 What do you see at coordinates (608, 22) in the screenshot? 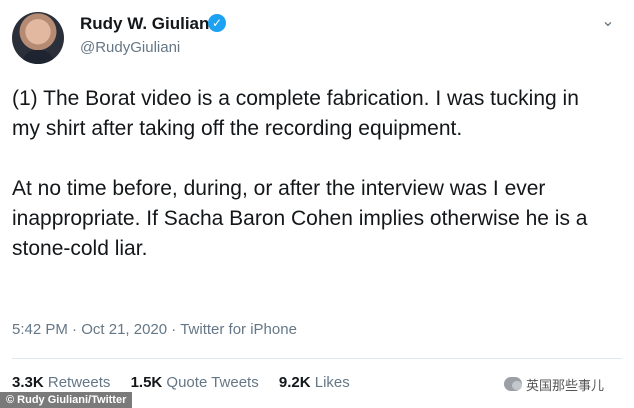
I see `chevron-down-icon: ⌄` at bounding box center [608, 22].